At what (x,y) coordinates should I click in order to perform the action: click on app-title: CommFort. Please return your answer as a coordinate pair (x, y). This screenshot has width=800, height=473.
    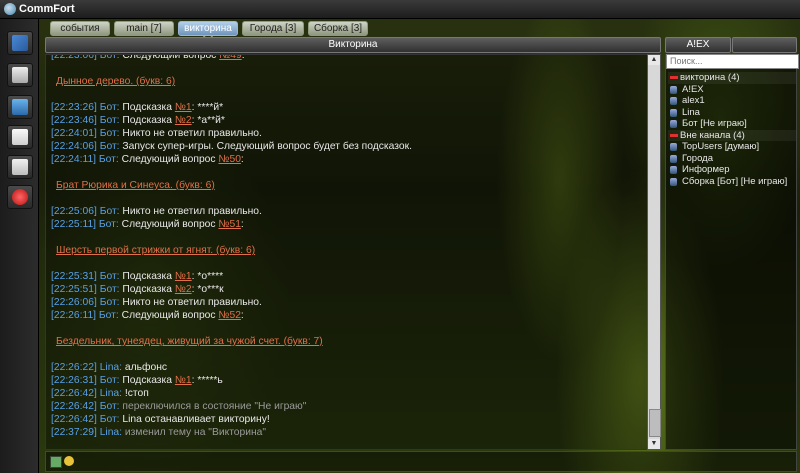
    Looking at the image, I should click on (47, 9).